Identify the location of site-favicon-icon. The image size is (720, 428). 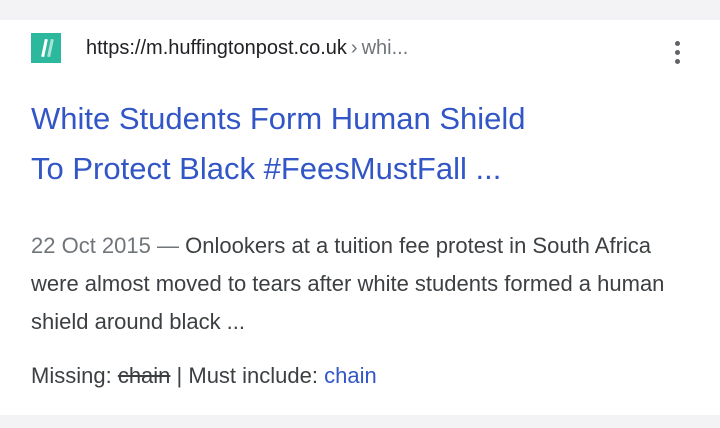
(46, 48).